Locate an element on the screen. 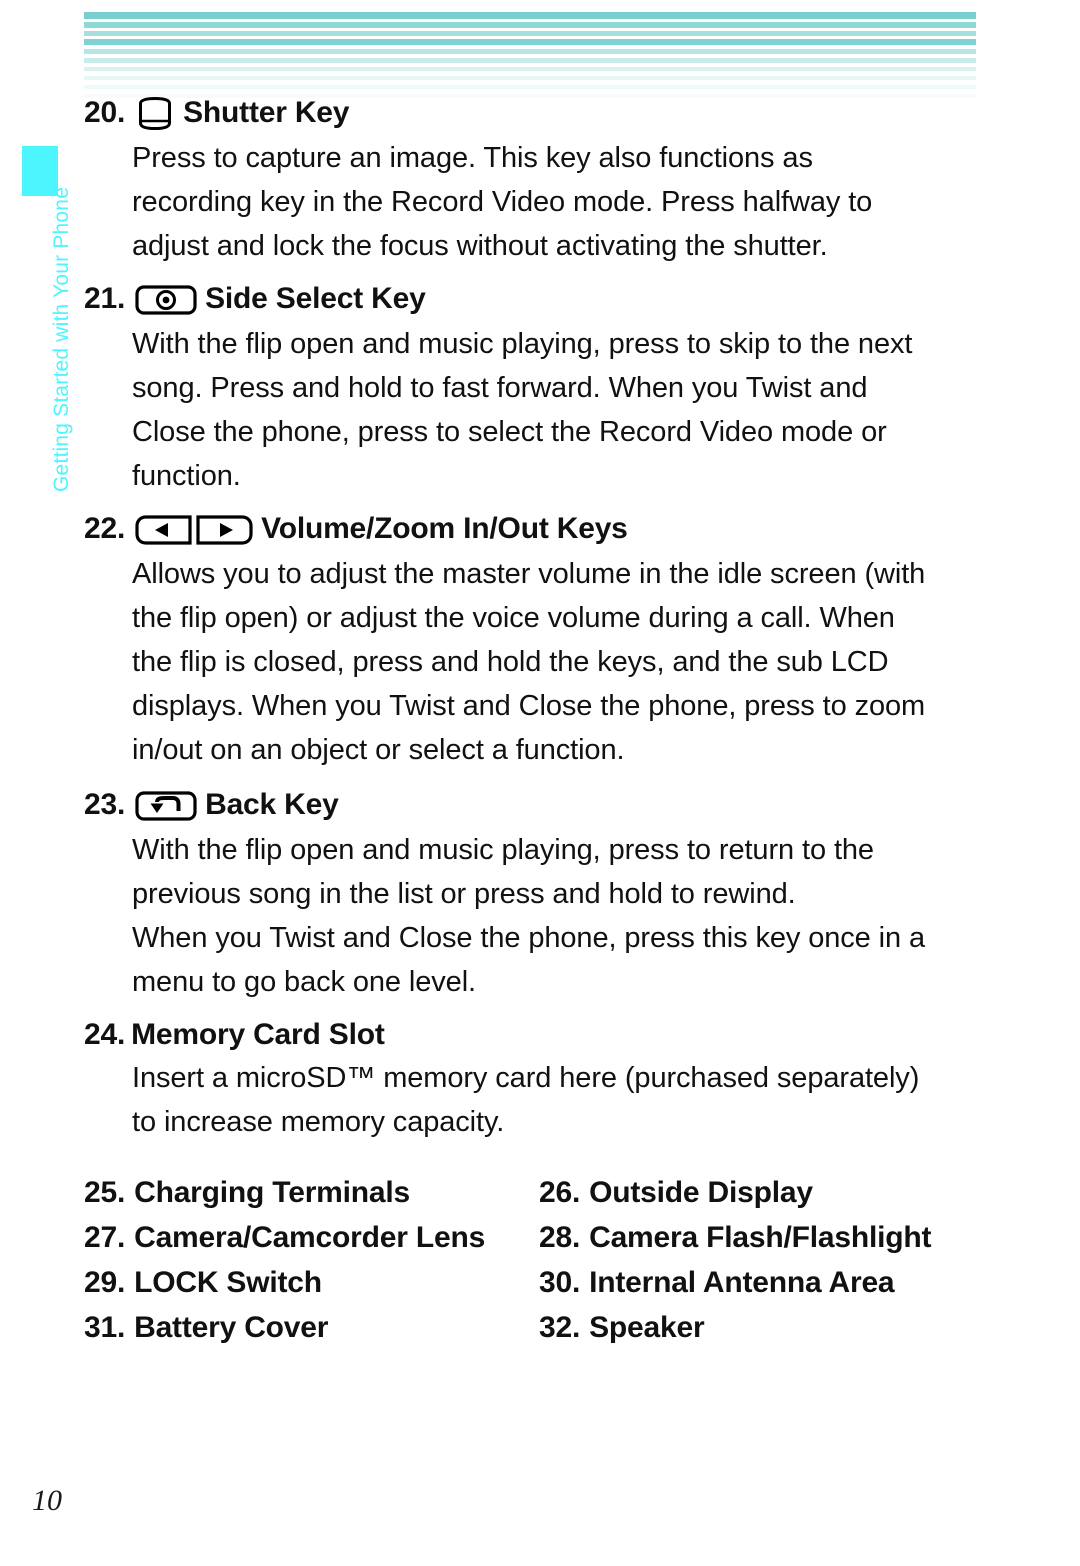 Image resolution: width=1080 pixels, height=1566 pixels. back-key-icon is located at coordinates (166, 806).